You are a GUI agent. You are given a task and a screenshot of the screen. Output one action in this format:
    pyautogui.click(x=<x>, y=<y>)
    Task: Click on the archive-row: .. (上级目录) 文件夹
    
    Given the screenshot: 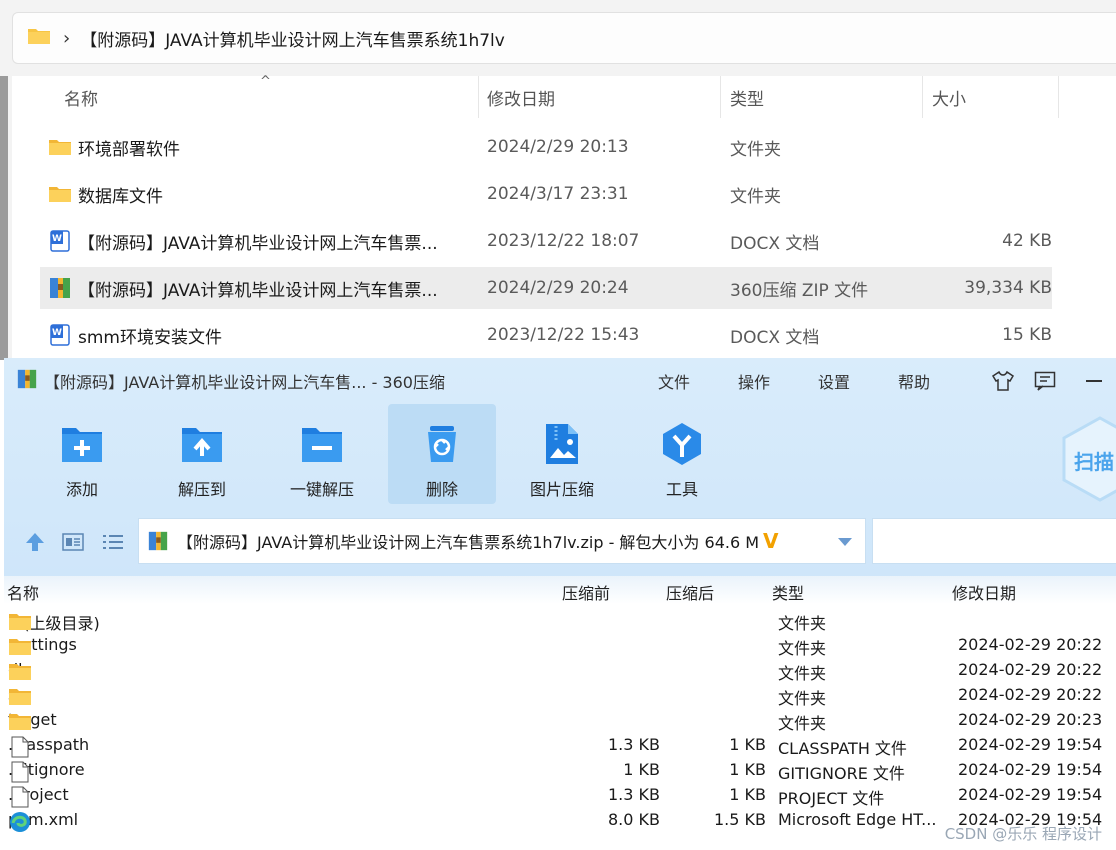 What is the action you would take?
    pyautogui.click(x=560, y=620)
    